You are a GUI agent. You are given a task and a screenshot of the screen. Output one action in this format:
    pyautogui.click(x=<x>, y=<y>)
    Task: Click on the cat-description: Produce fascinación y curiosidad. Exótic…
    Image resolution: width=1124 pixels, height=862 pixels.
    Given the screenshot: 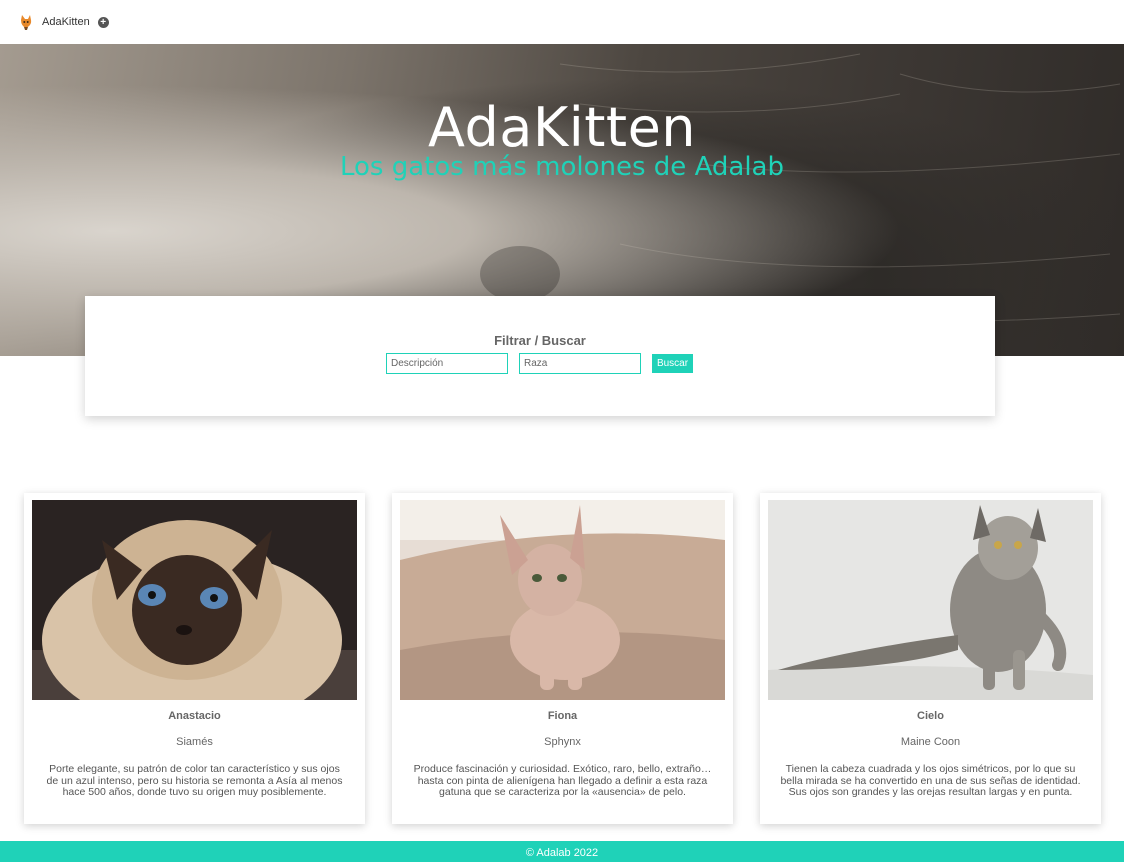 What is the action you would take?
    pyautogui.click(x=562, y=780)
    